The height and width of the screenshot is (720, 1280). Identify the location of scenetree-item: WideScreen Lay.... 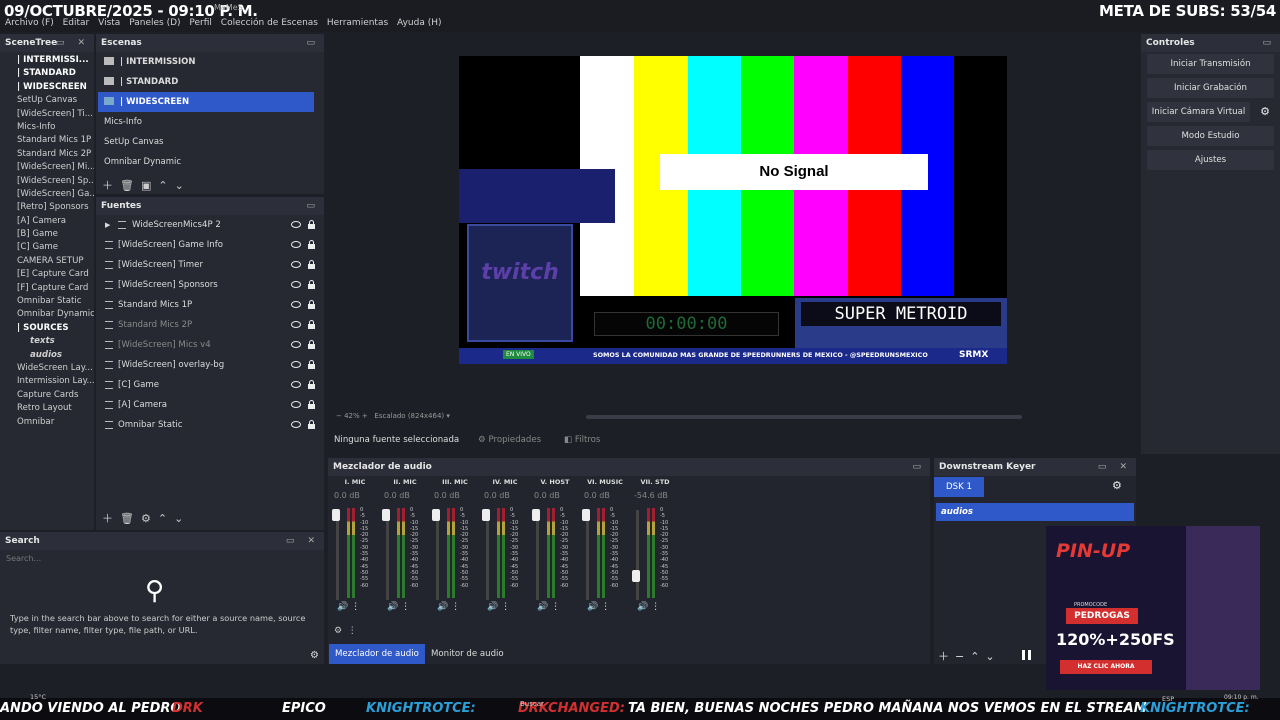
(47, 368).